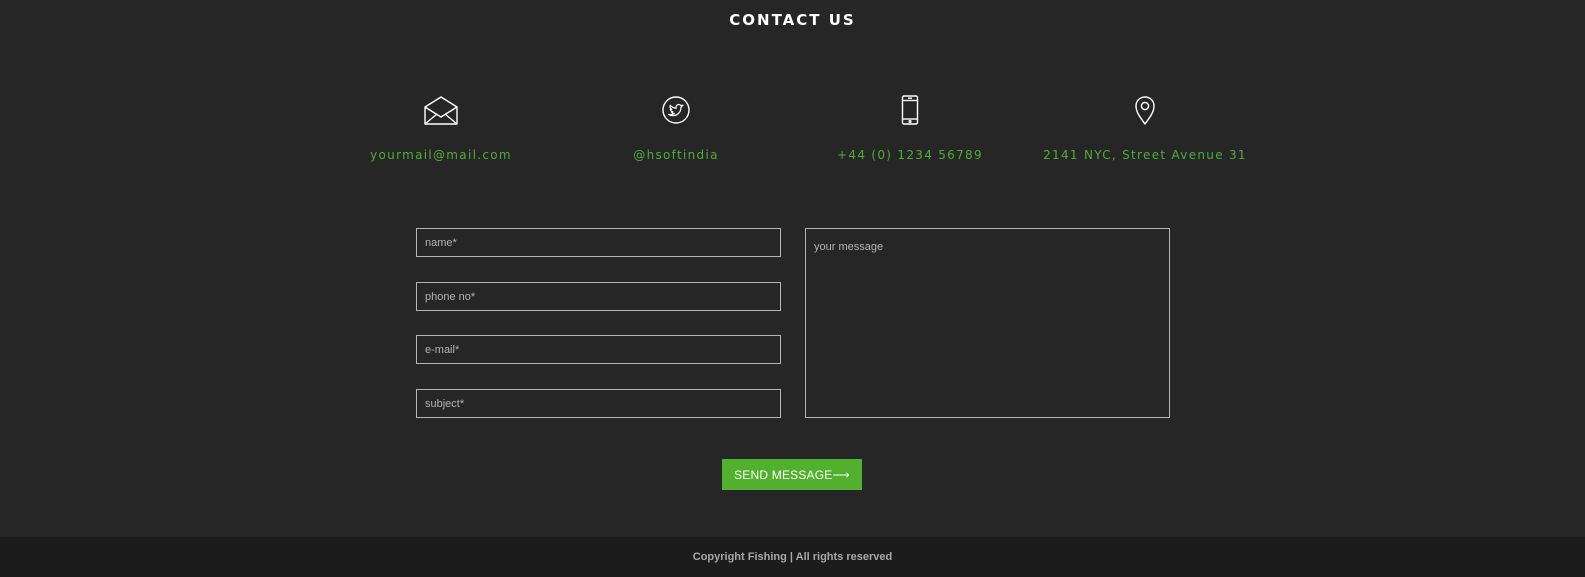 Image resolution: width=1585 pixels, height=577 pixels. What do you see at coordinates (792, 20) in the screenshot?
I see `section-title: CONTACT US` at bounding box center [792, 20].